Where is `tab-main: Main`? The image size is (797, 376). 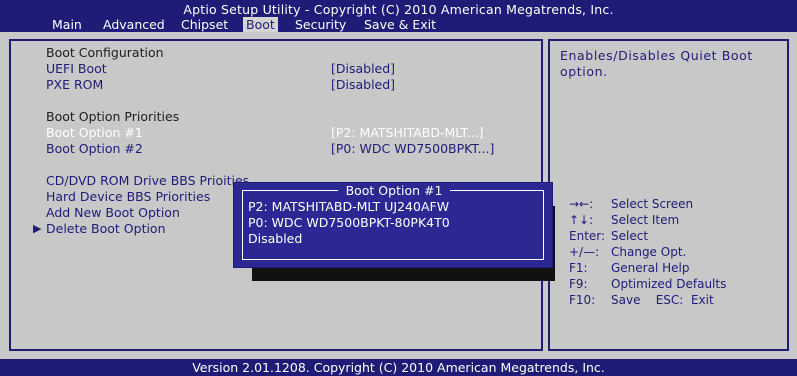 tab-main: Main is located at coordinates (67, 24).